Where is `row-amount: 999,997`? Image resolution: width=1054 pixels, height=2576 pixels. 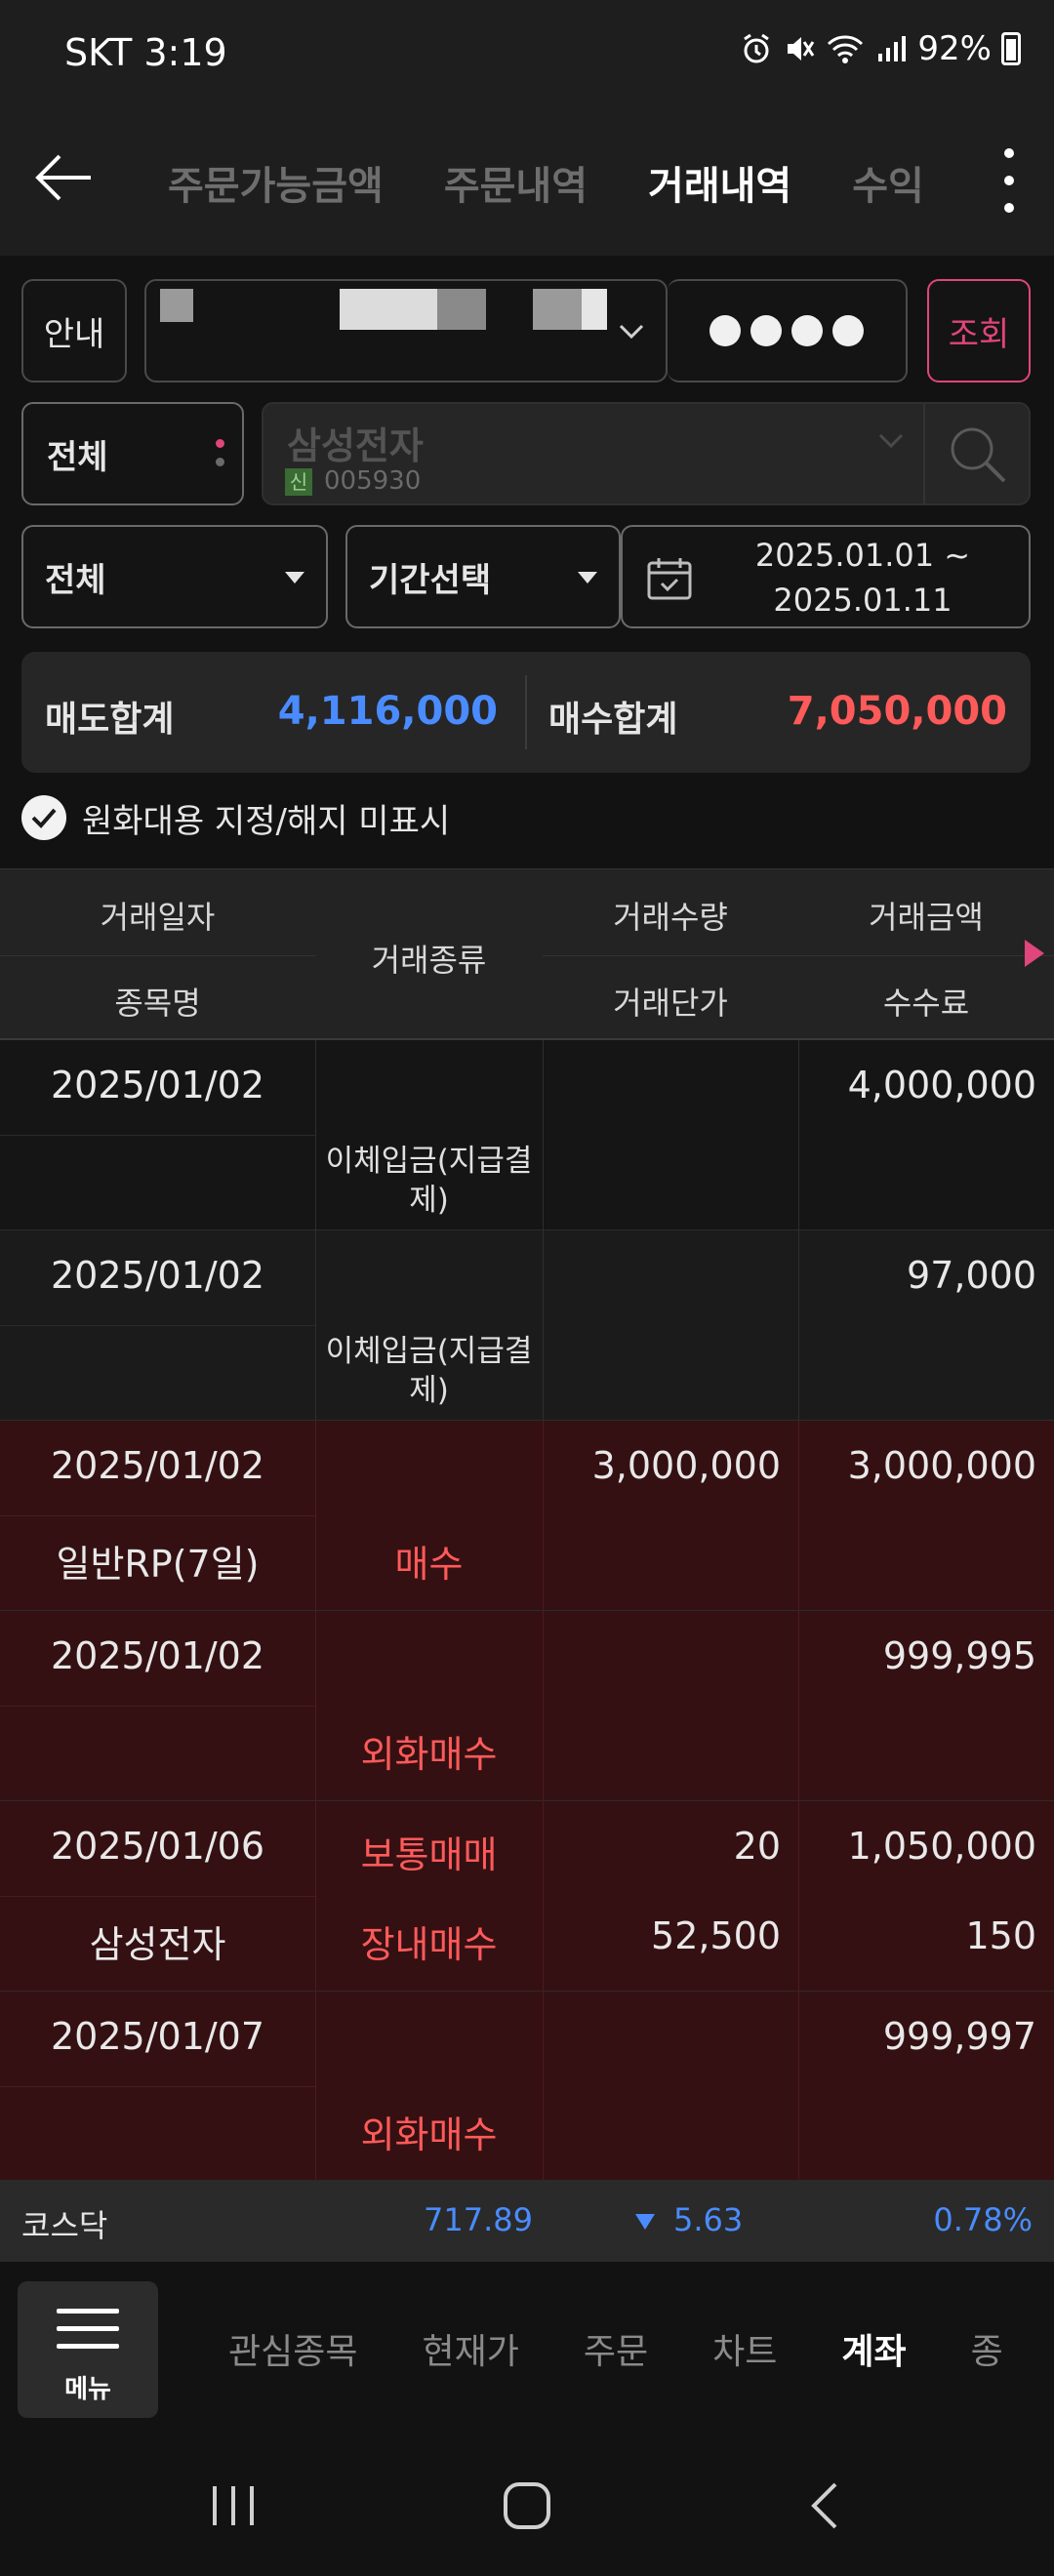 row-amount: 999,997 is located at coordinates (959, 2036).